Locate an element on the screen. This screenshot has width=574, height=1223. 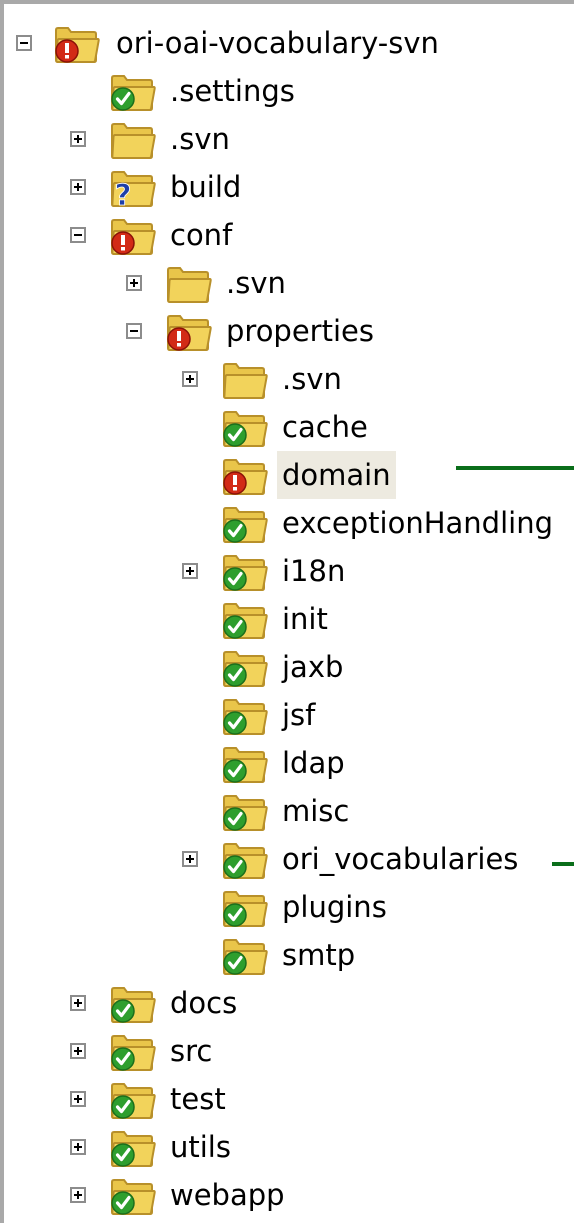
tree-row-docs: docs is located at coordinates (289, 1003).